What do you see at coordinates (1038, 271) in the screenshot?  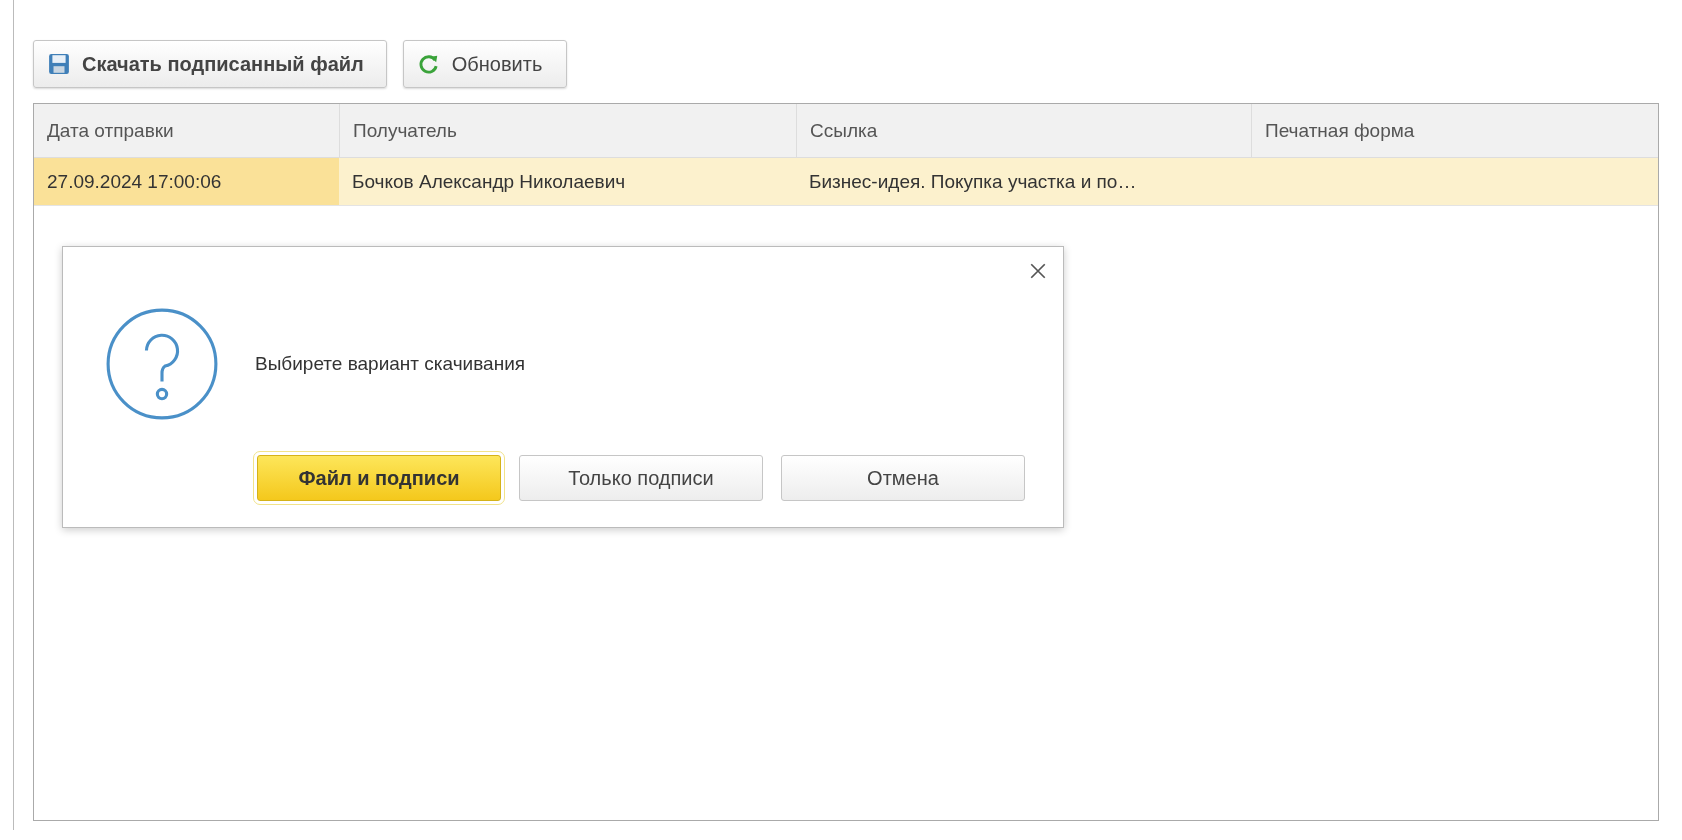 I see `close-icon` at bounding box center [1038, 271].